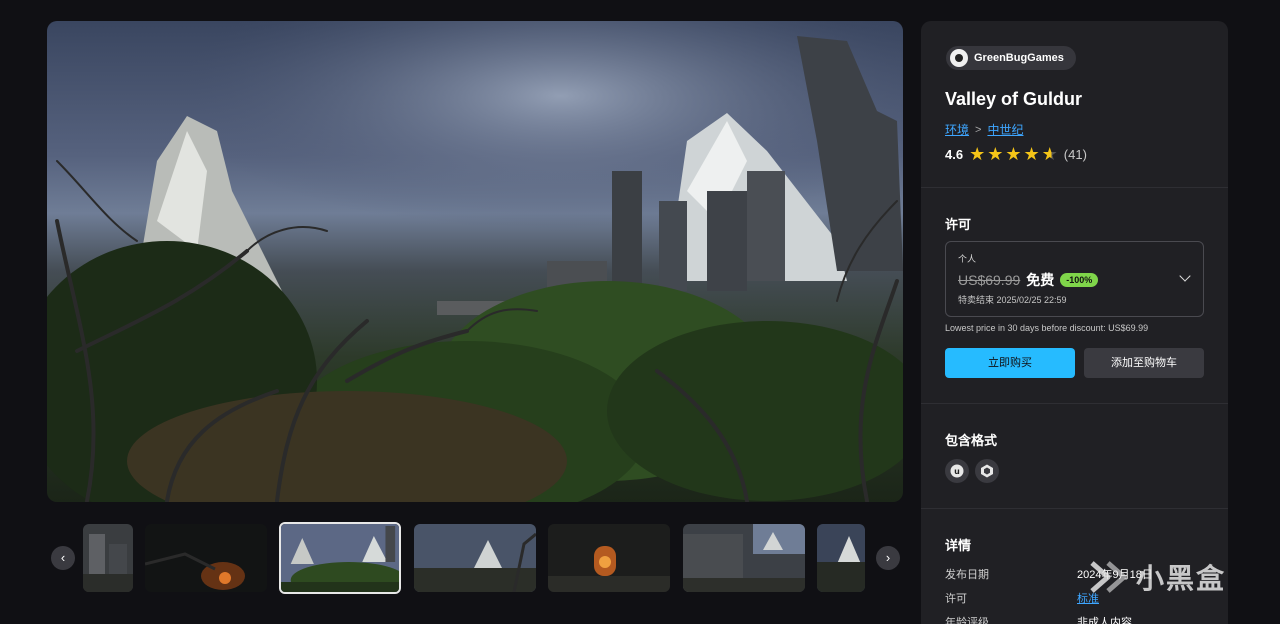  I want to click on rating-value: 4.6, so click(954, 154).